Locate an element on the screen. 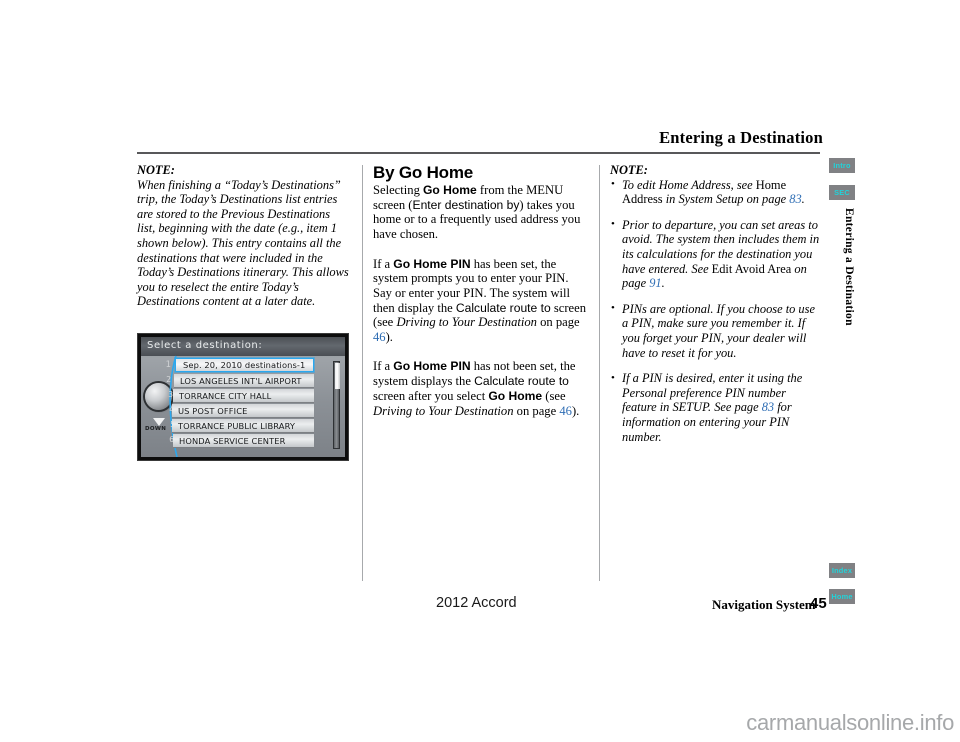 This screenshot has height=742, width=960. nav-list-item: US POST OFFICE is located at coordinates (243, 411).